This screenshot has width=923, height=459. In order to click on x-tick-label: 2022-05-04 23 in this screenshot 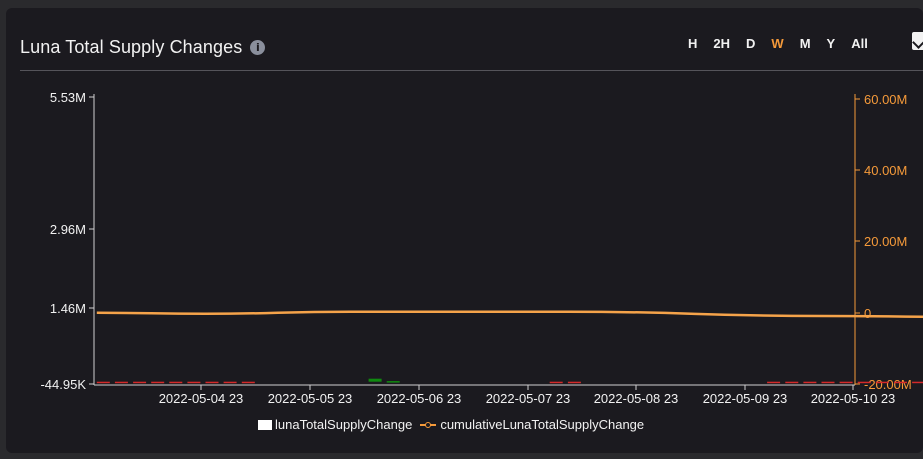, I will do `click(201, 398)`.